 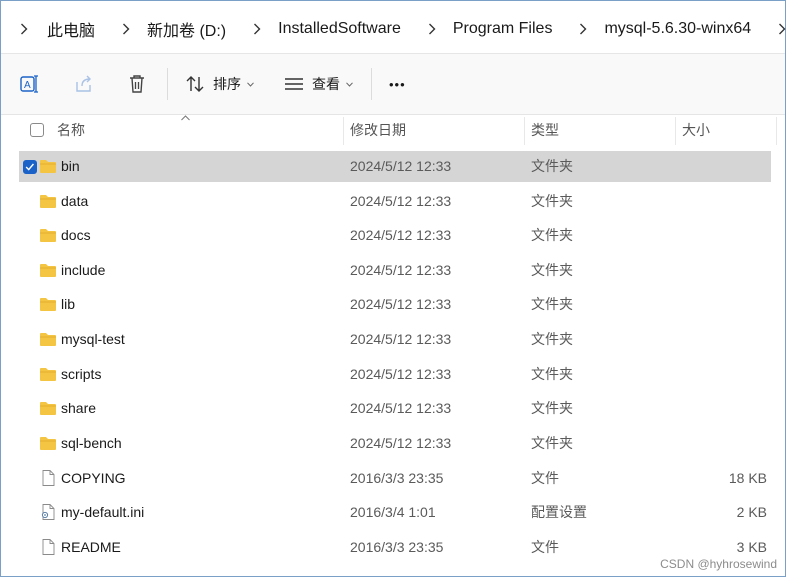 I want to click on file-name: bin, so click(x=70, y=166).